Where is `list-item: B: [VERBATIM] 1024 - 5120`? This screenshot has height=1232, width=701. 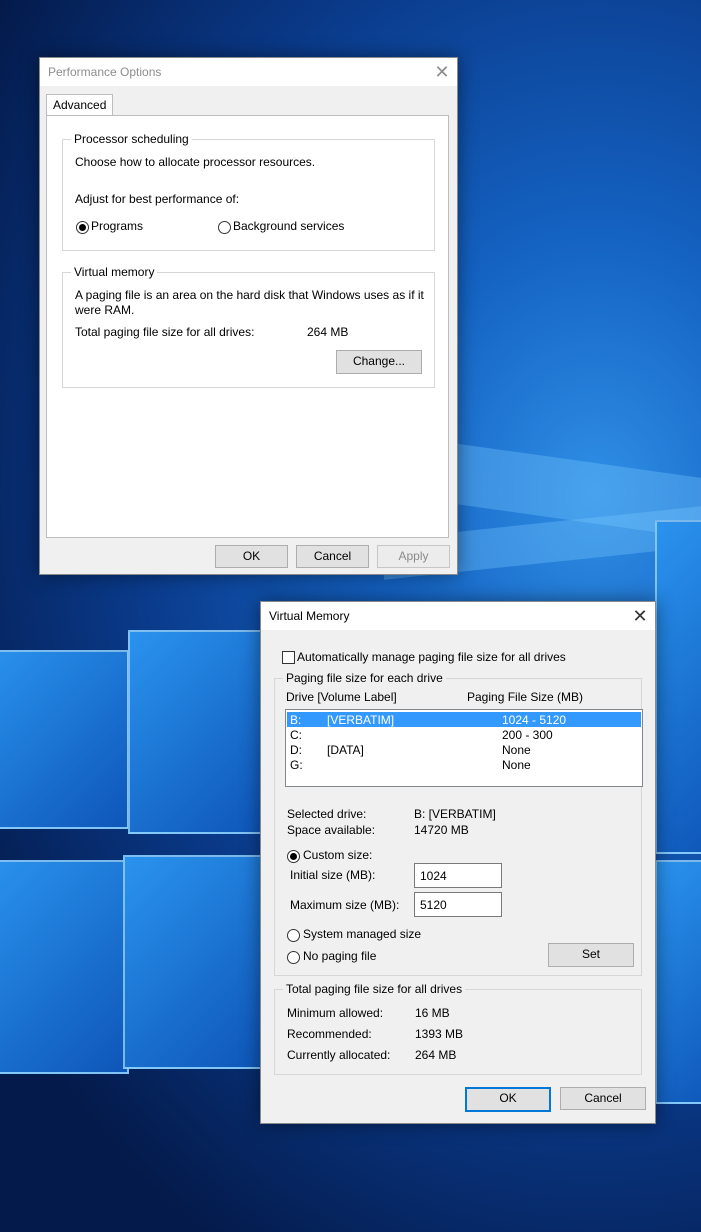 list-item: B: [VERBATIM] 1024 - 5120 is located at coordinates (464, 719).